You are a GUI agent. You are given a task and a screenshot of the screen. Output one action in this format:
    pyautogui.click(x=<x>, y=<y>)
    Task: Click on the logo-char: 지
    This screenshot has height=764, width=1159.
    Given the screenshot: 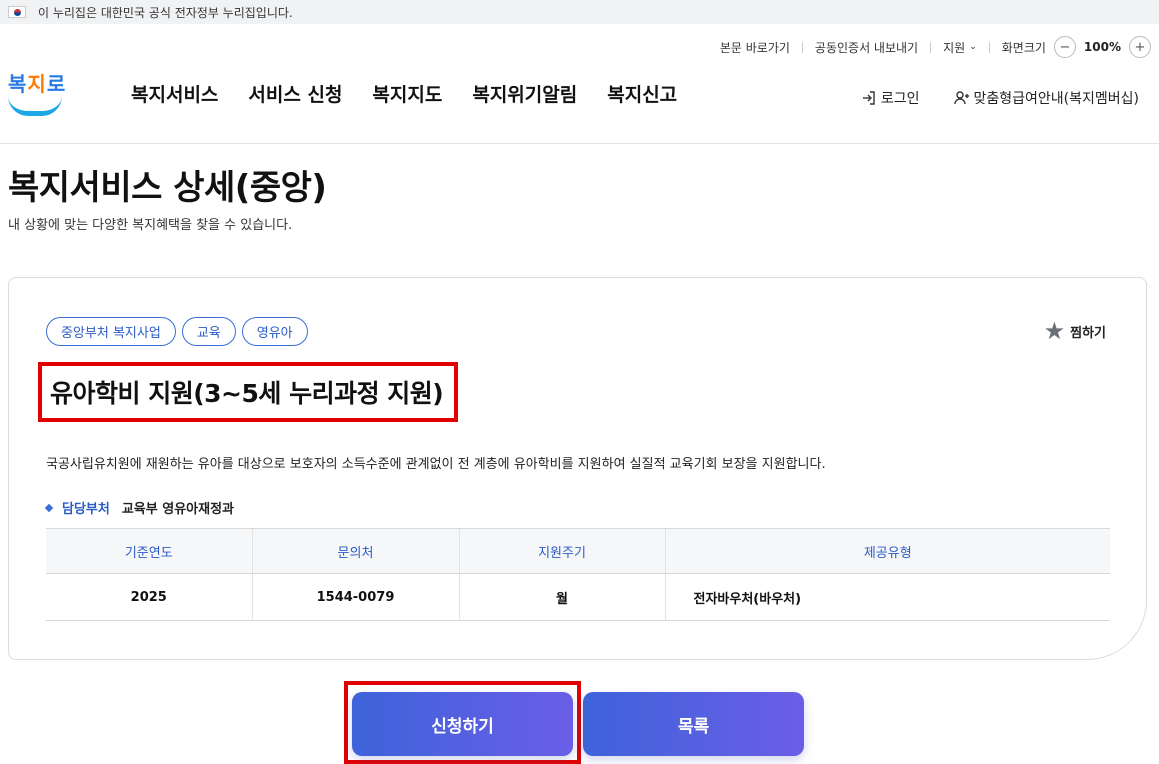 What is the action you would take?
    pyautogui.click(x=37, y=84)
    